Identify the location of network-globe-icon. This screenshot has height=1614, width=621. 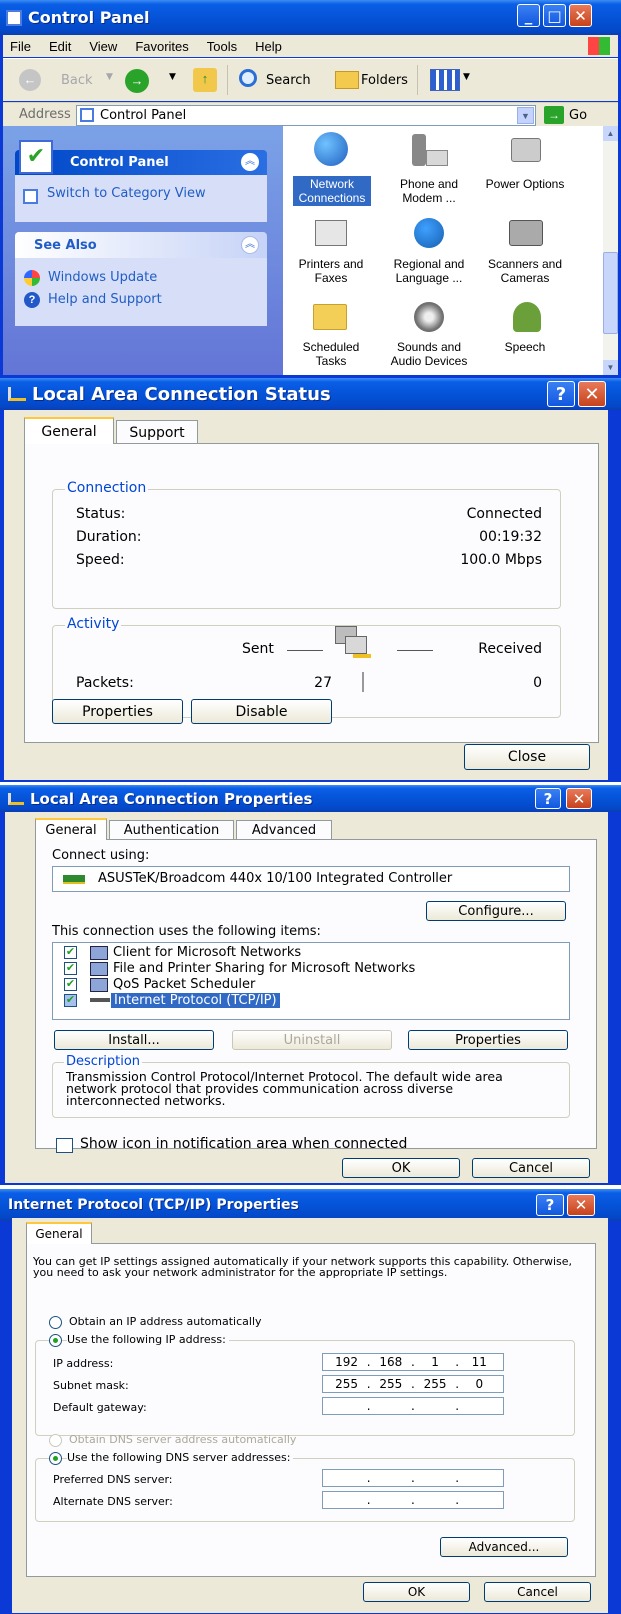
(331, 149).